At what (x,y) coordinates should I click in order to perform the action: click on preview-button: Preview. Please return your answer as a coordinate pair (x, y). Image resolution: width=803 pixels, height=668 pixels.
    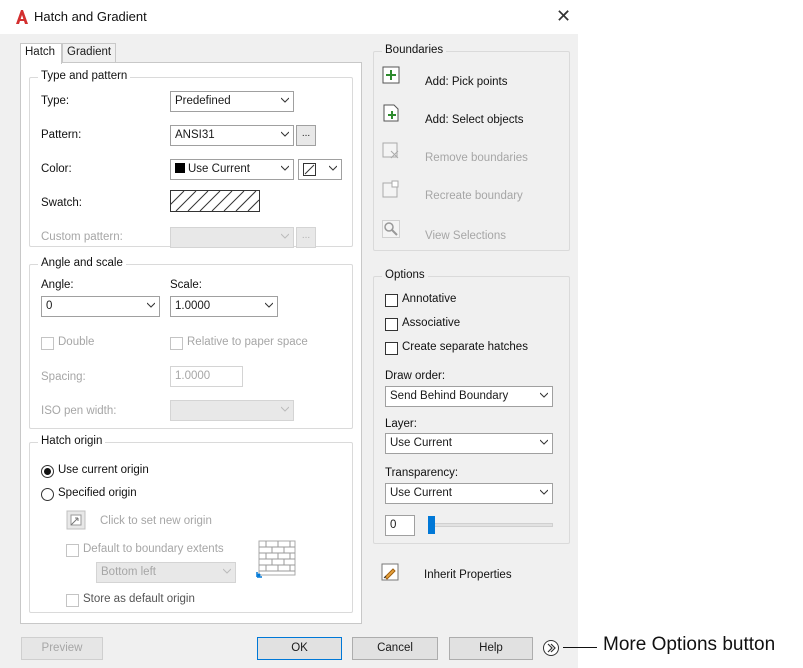
    Looking at the image, I should click on (62, 648).